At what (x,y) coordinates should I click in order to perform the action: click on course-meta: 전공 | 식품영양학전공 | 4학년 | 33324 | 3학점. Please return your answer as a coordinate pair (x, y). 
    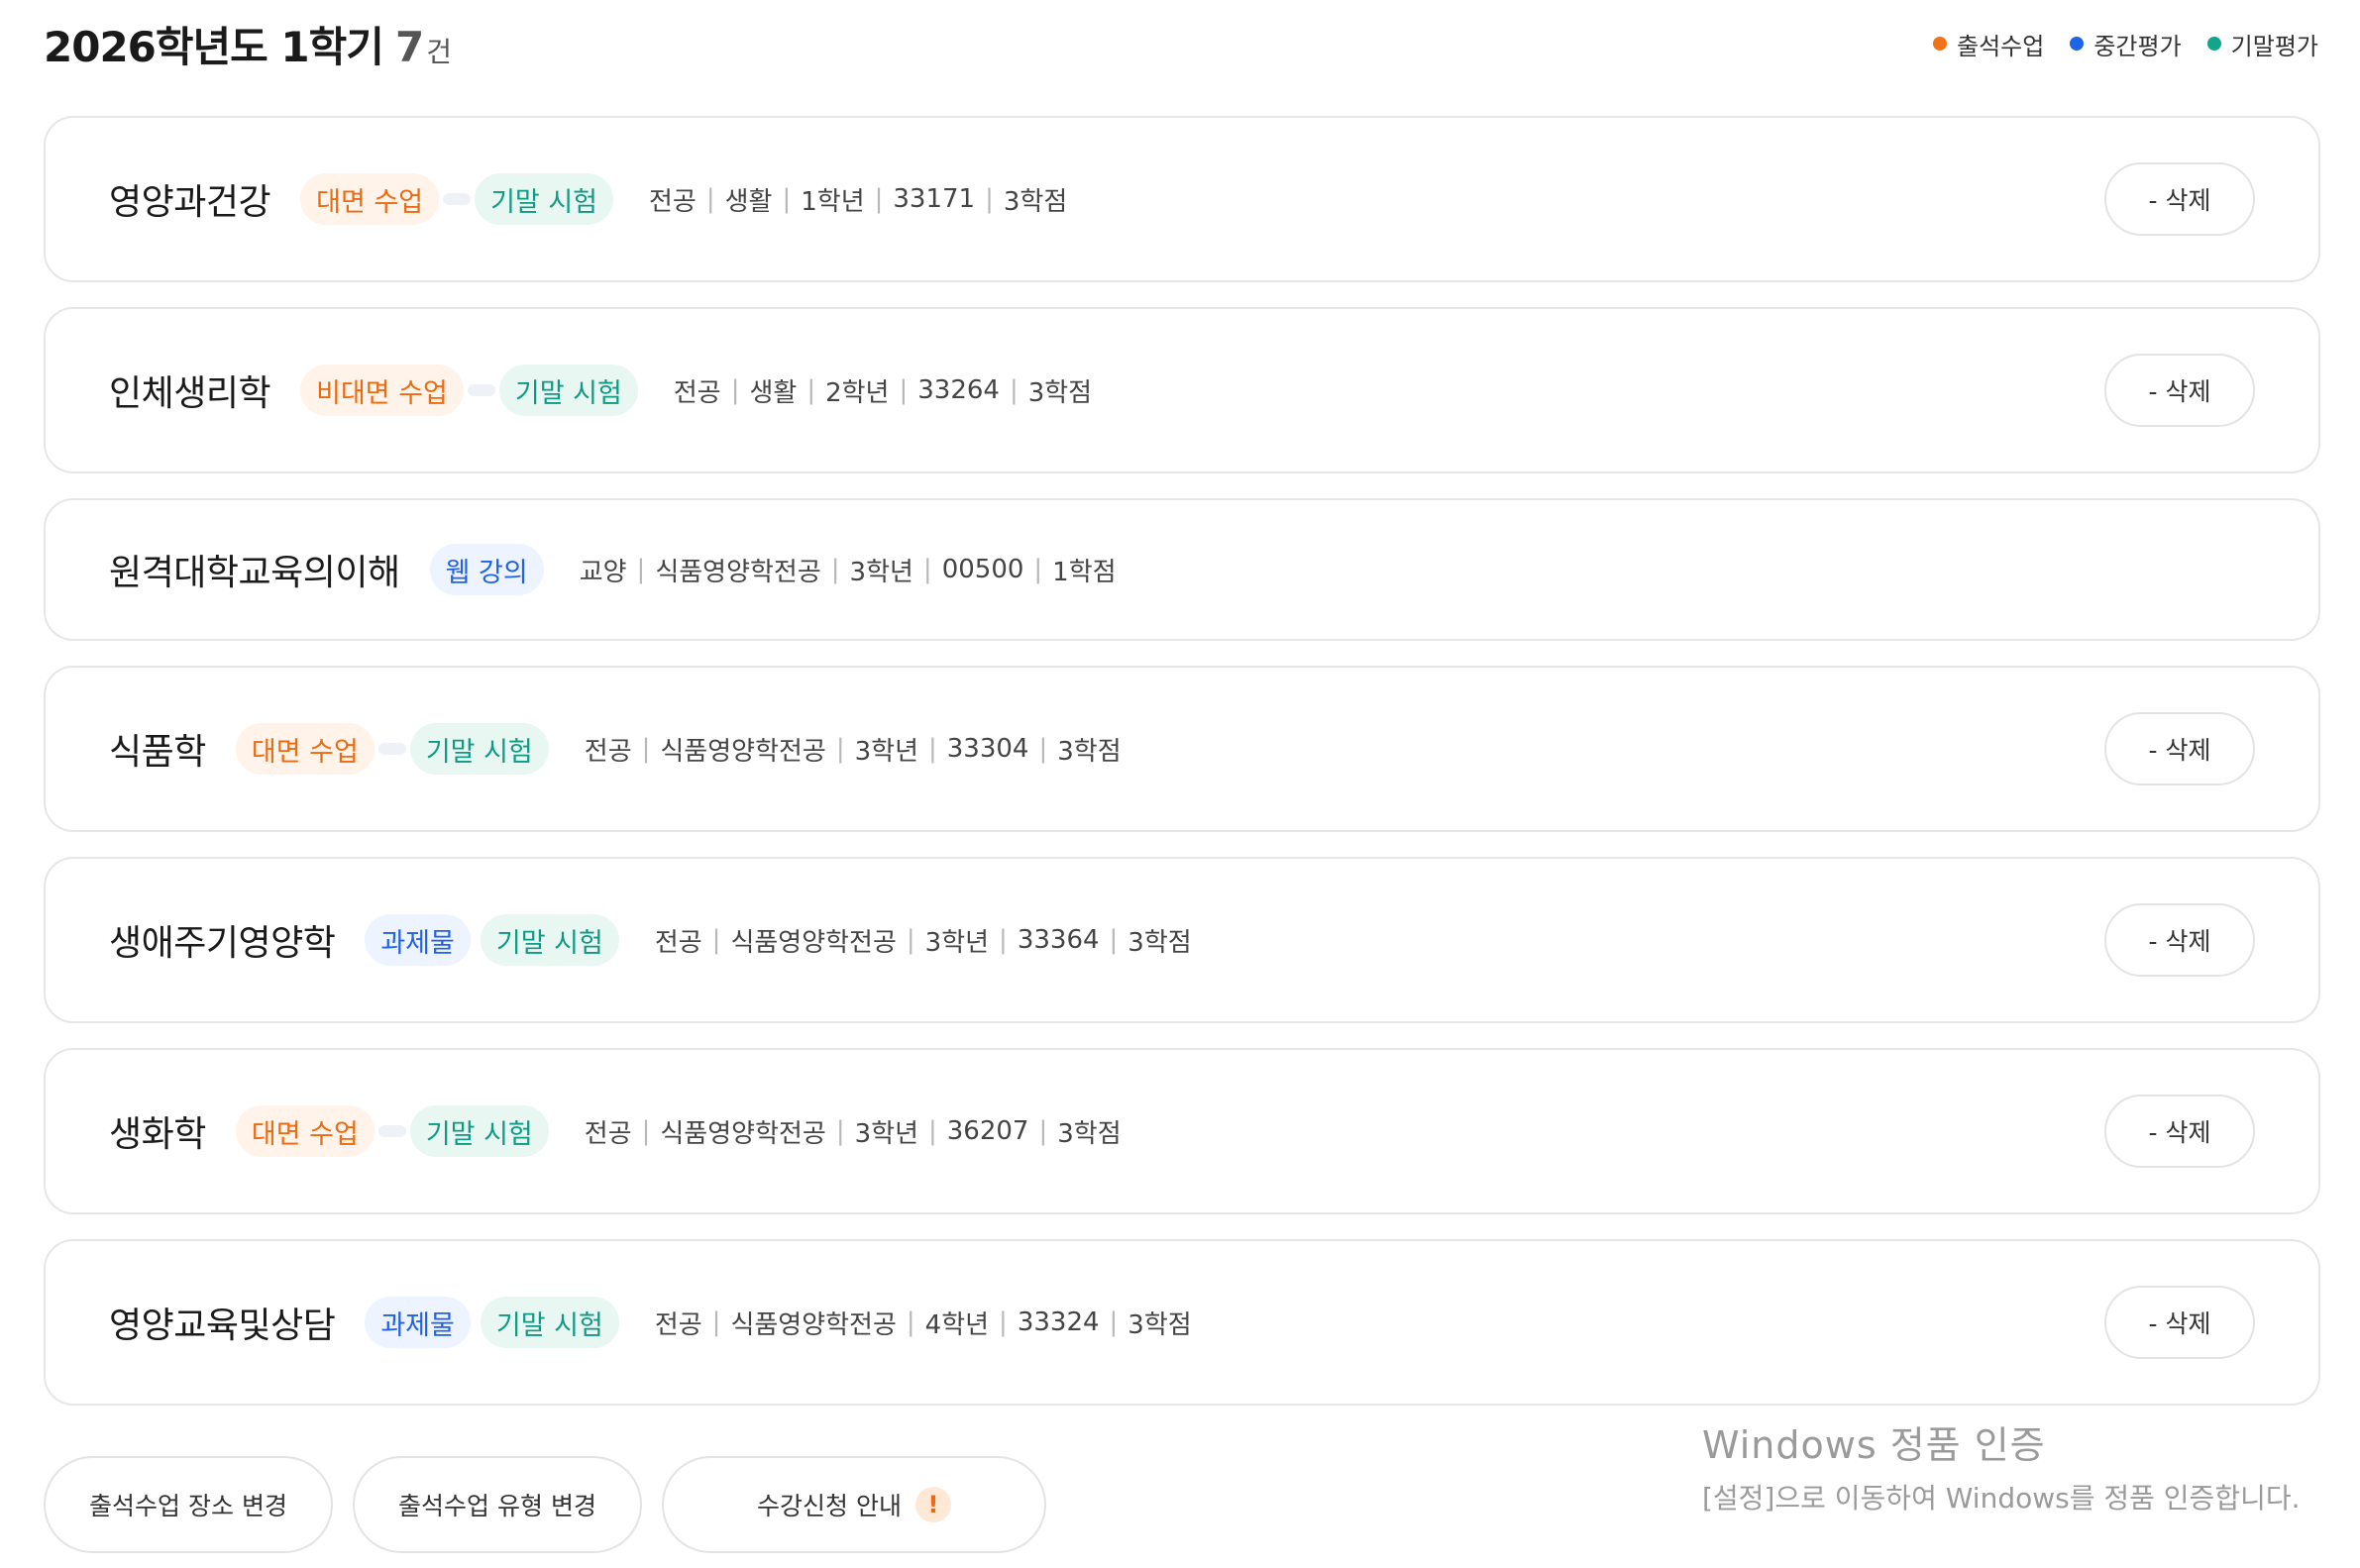
    Looking at the image, I should click on (923, 1323).